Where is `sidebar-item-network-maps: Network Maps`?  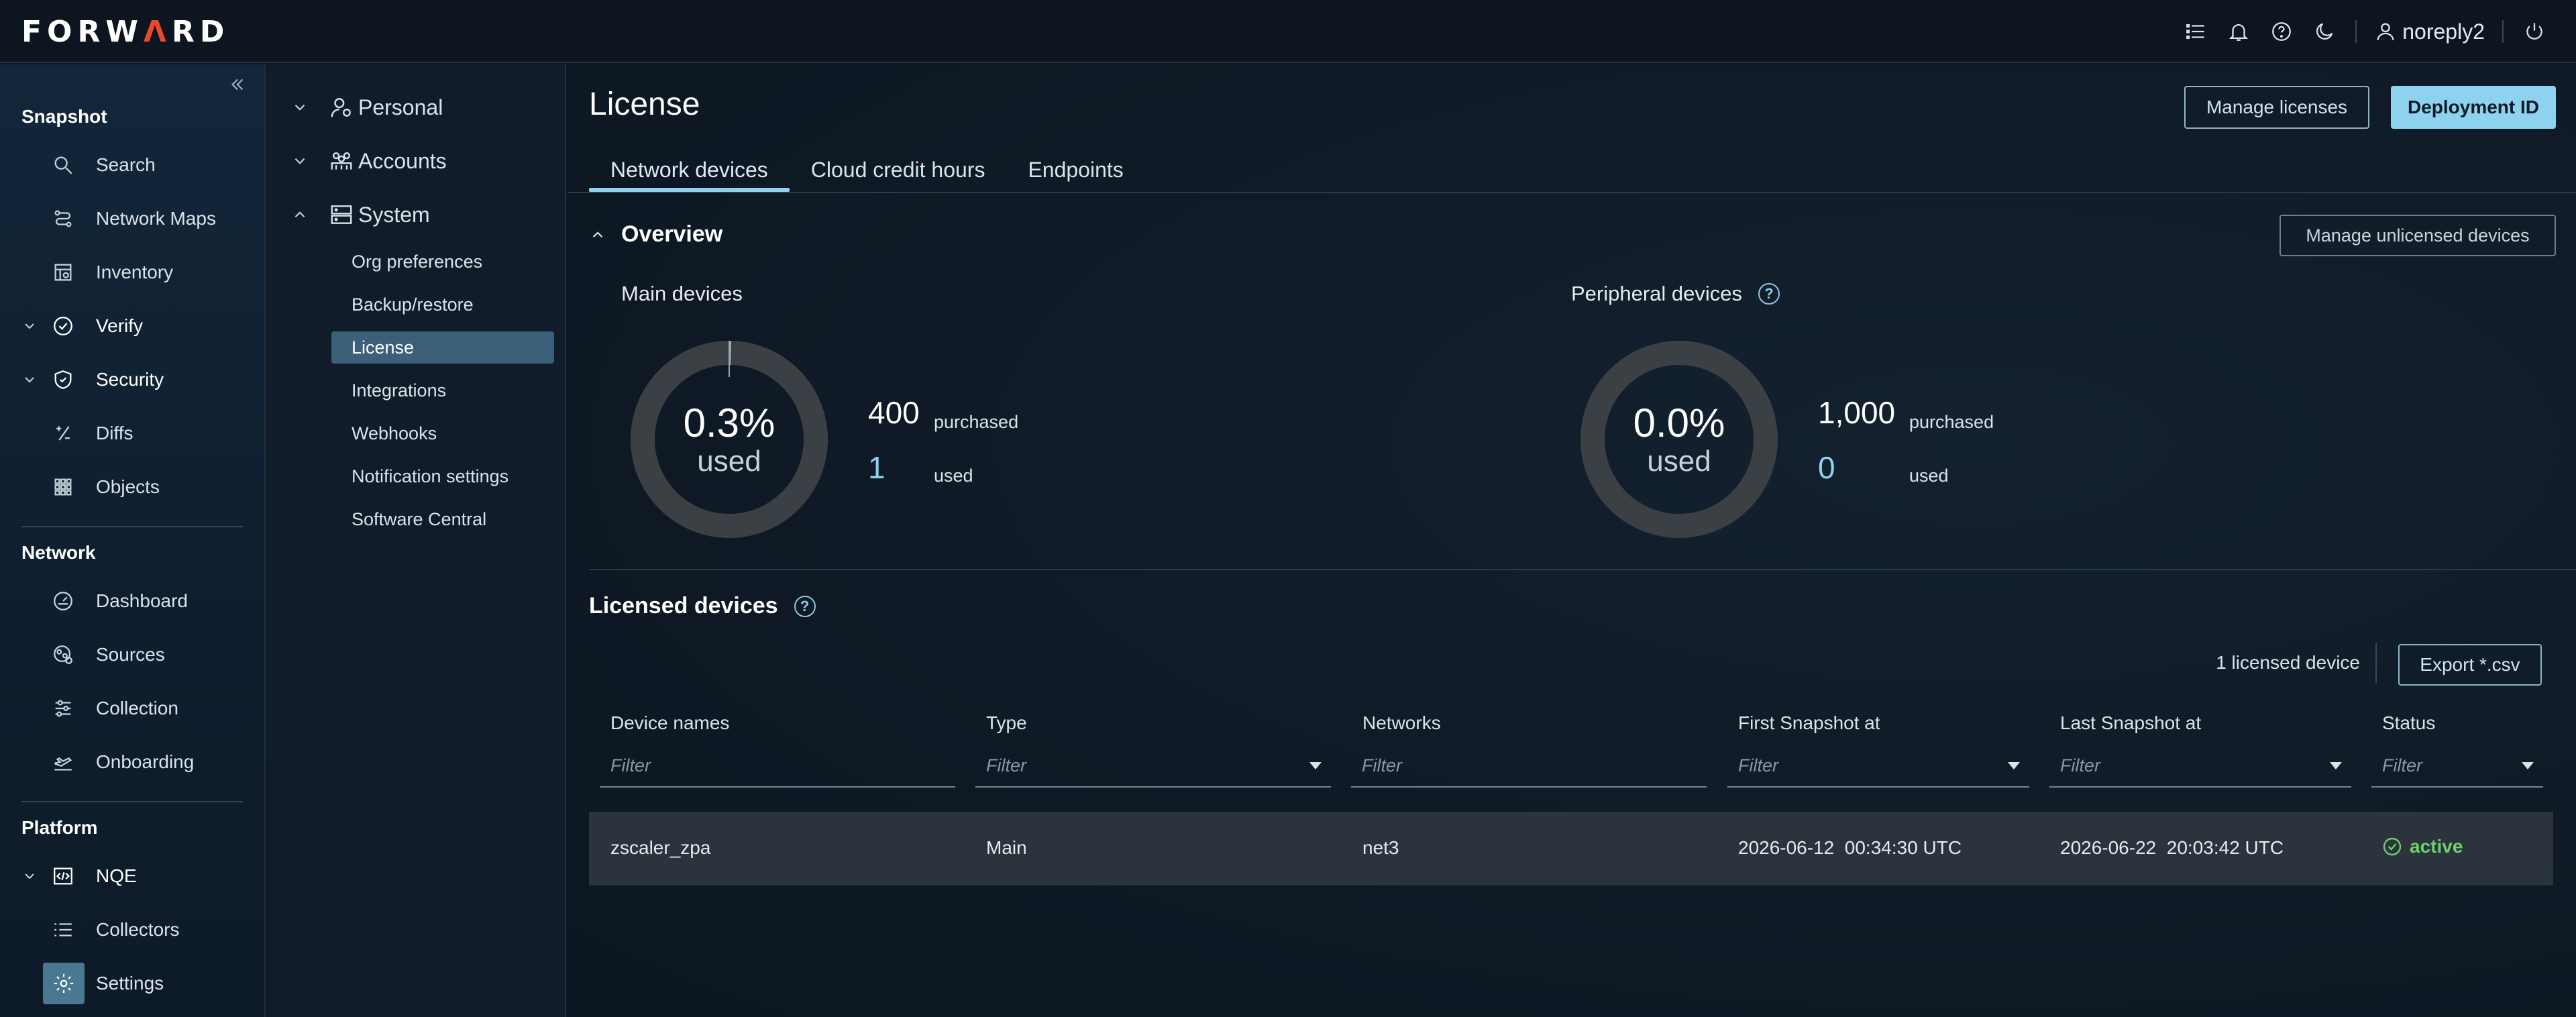 sidebar-item-network-maps: Network Maps is located at coordinates (133, 219).